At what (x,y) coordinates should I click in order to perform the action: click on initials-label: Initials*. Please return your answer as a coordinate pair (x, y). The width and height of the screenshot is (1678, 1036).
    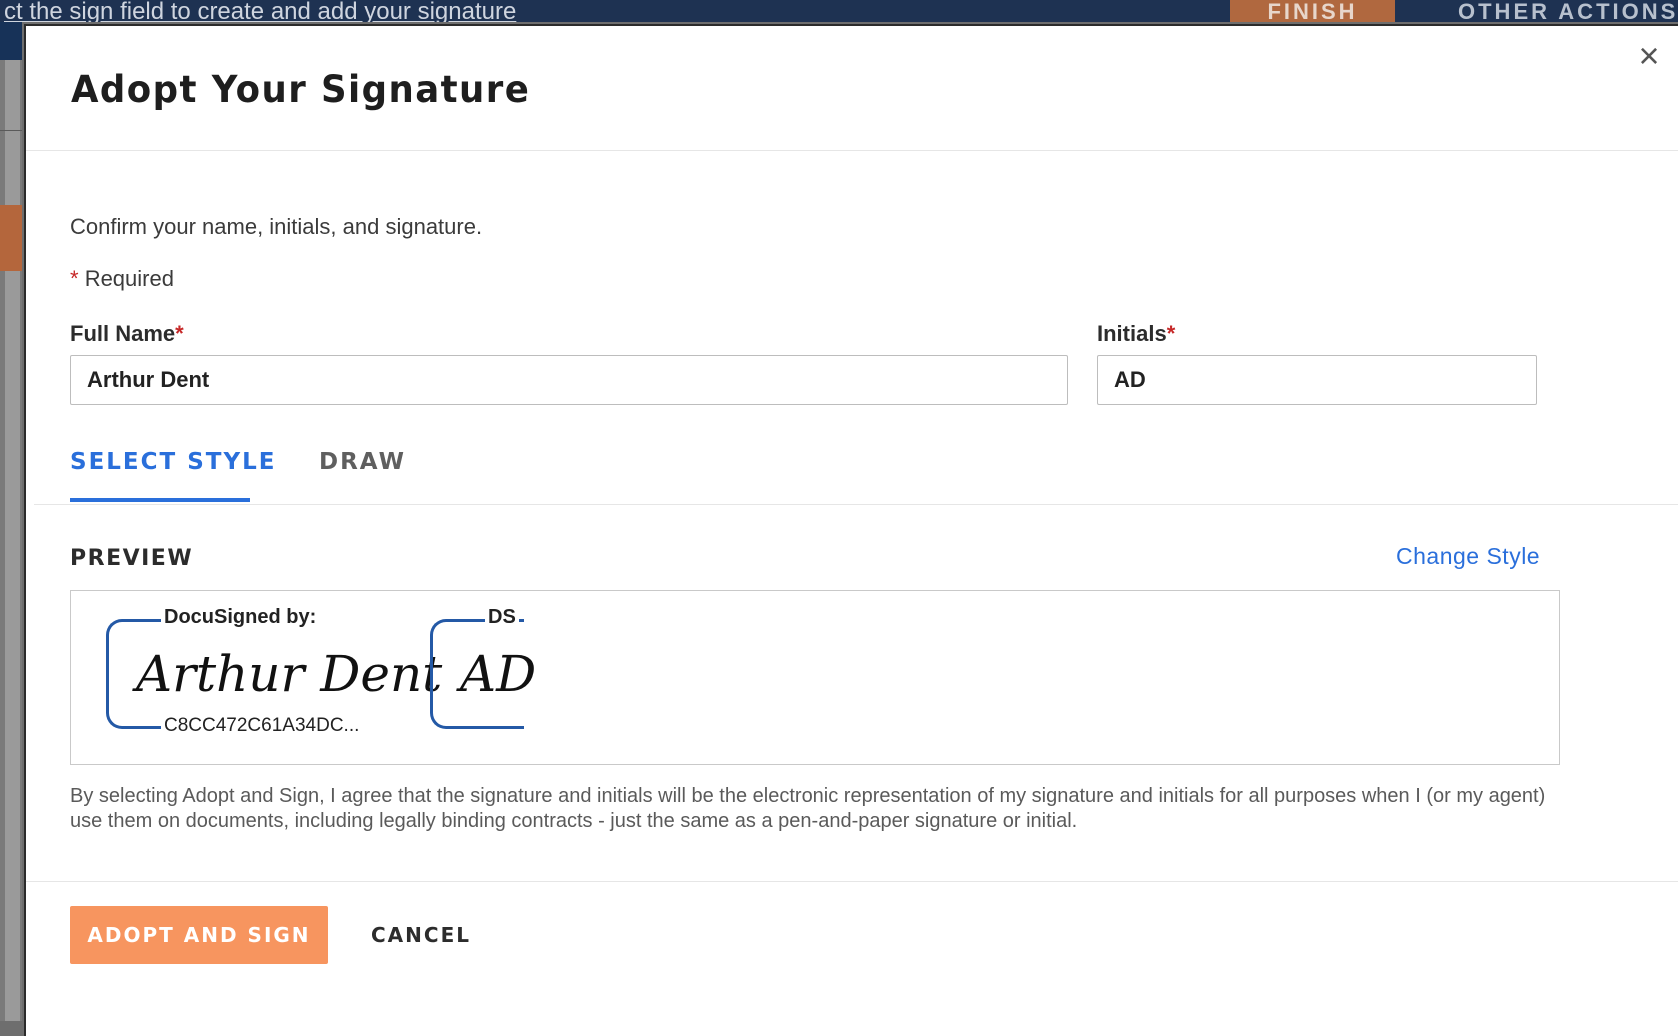
    Looking at the image, I should click on (1136, 334).